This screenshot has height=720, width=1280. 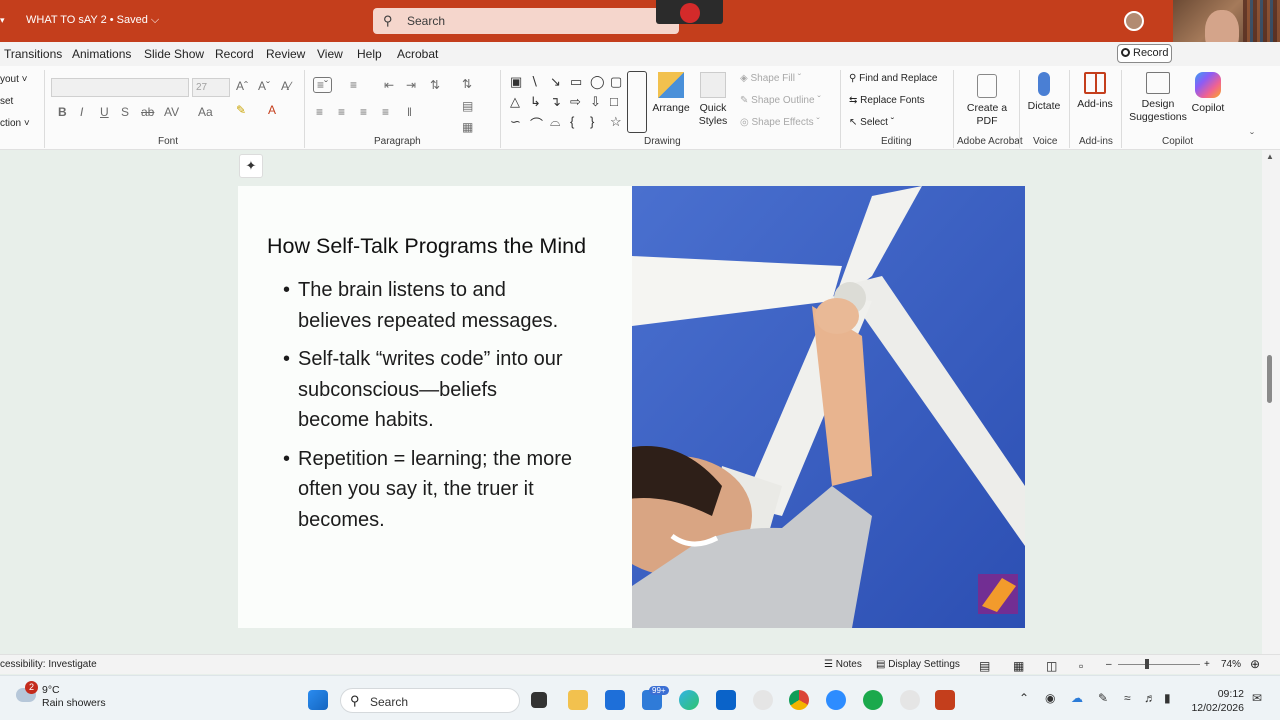 What do you see at coordinates (576, 82) in the screenshot?
I see `rectangle-shape-icon: ▭` at bounding box center [576, 82].